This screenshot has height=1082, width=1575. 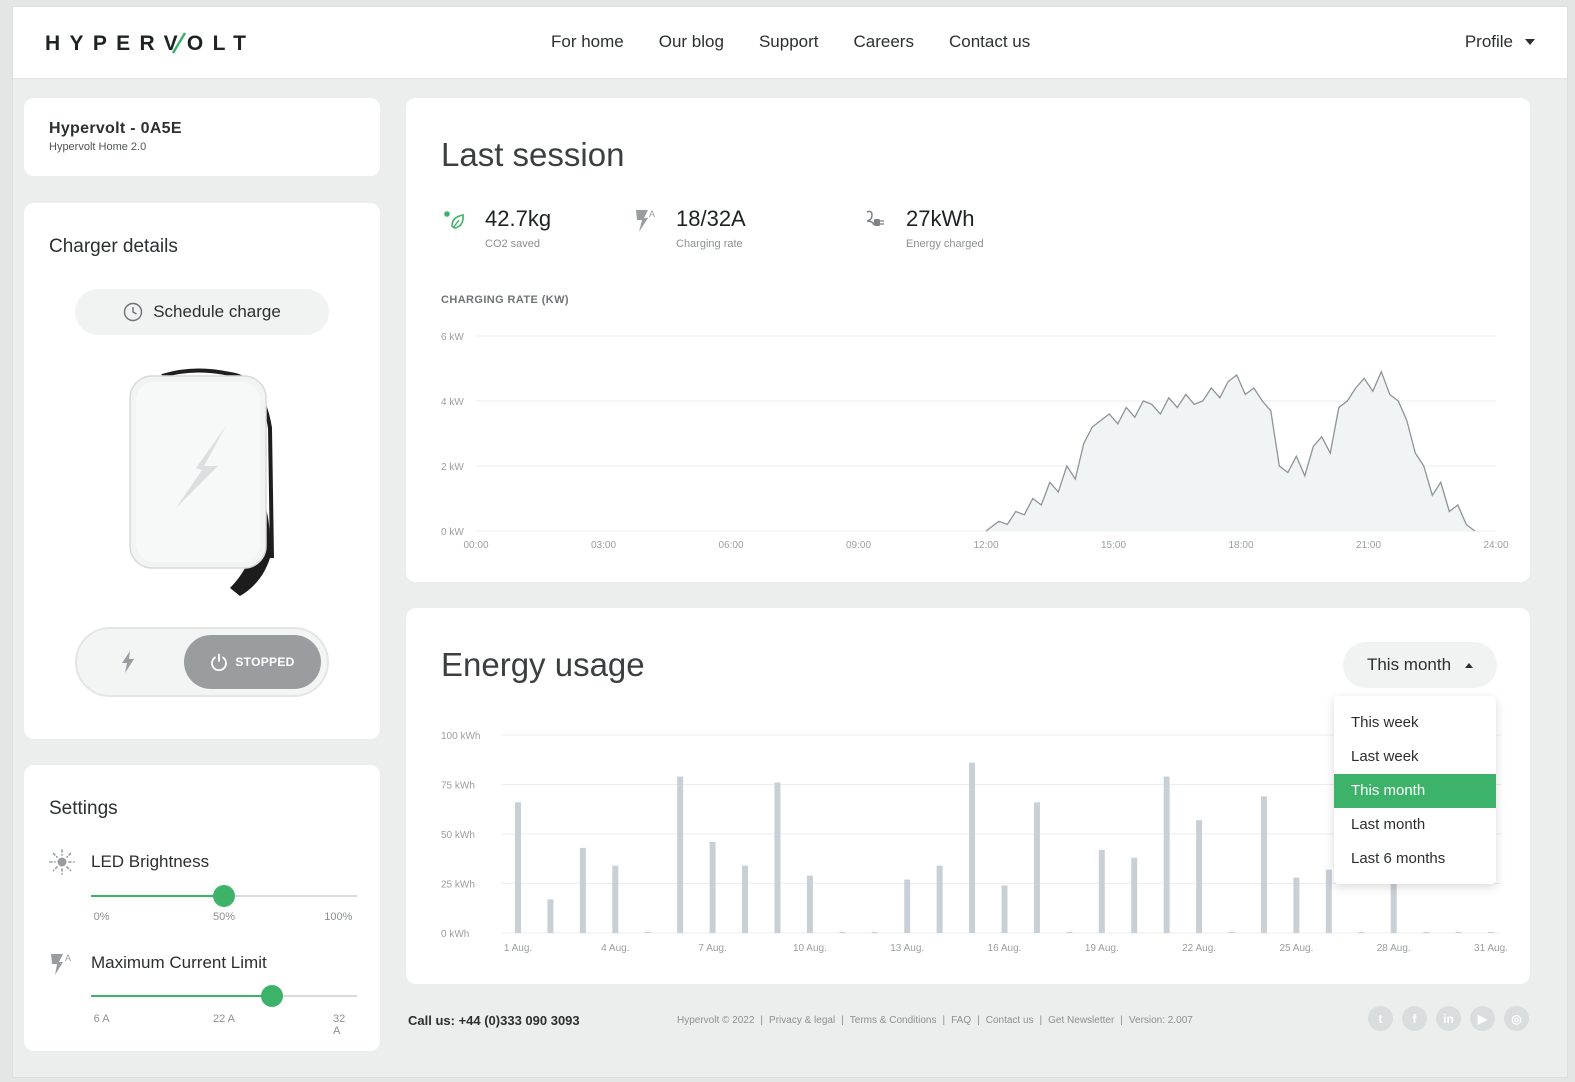 I want to click on rate-x-tick-label: 03:00, so click(x=603, y=545).